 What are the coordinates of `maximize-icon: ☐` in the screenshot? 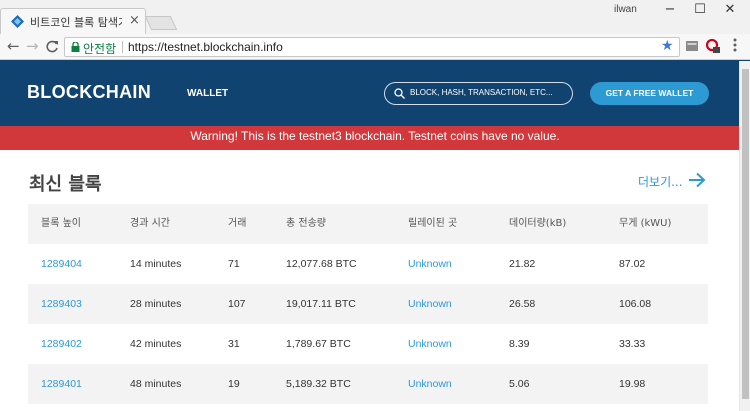 It's located at (700, 11).